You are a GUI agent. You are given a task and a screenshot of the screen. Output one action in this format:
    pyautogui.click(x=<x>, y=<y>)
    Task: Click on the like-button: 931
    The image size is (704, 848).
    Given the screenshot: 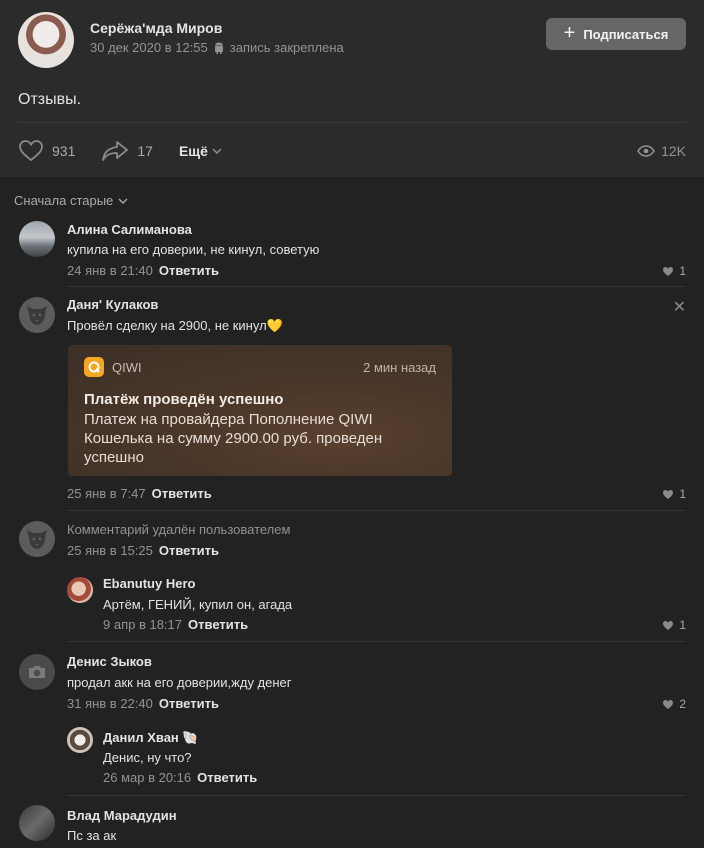 What is the action you would take?
    pyautogui.click(x=46, y=151)
    